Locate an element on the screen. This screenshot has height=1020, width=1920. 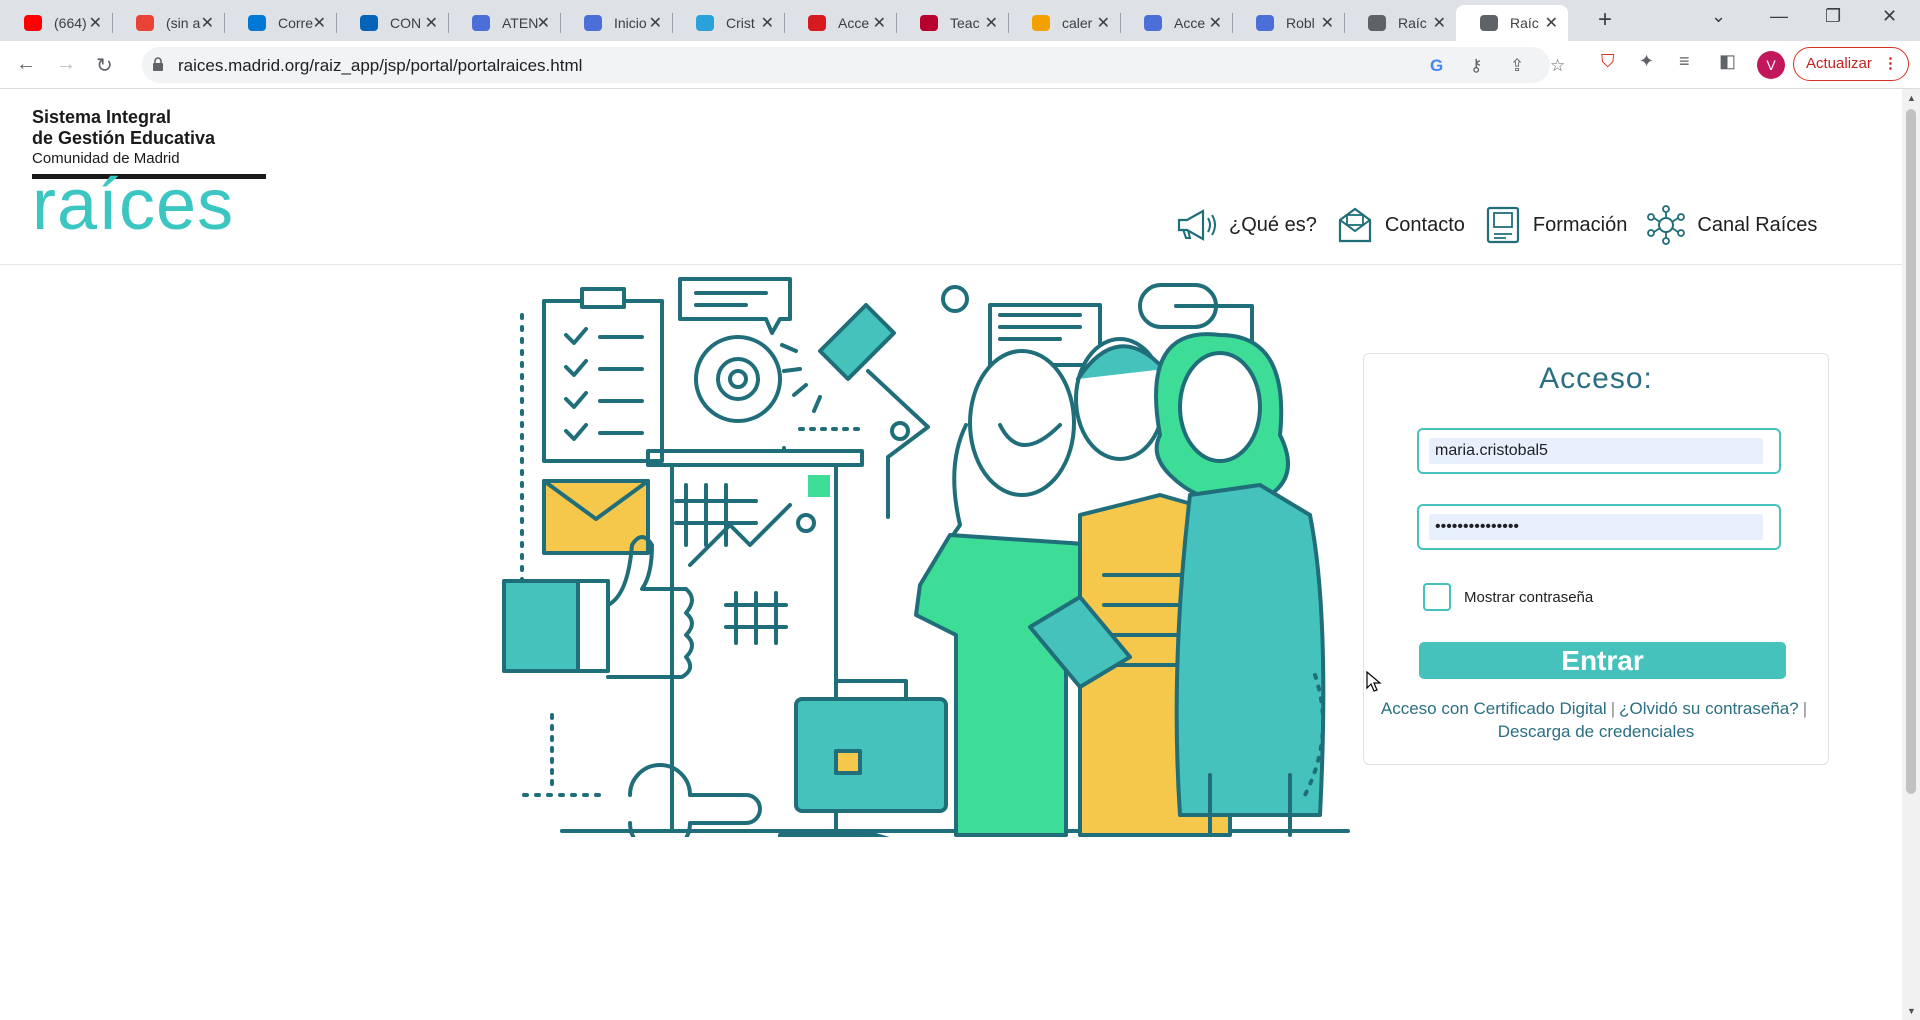
nav-que-es-label: ¿Qué es? is located at coordinates (1273, 224).